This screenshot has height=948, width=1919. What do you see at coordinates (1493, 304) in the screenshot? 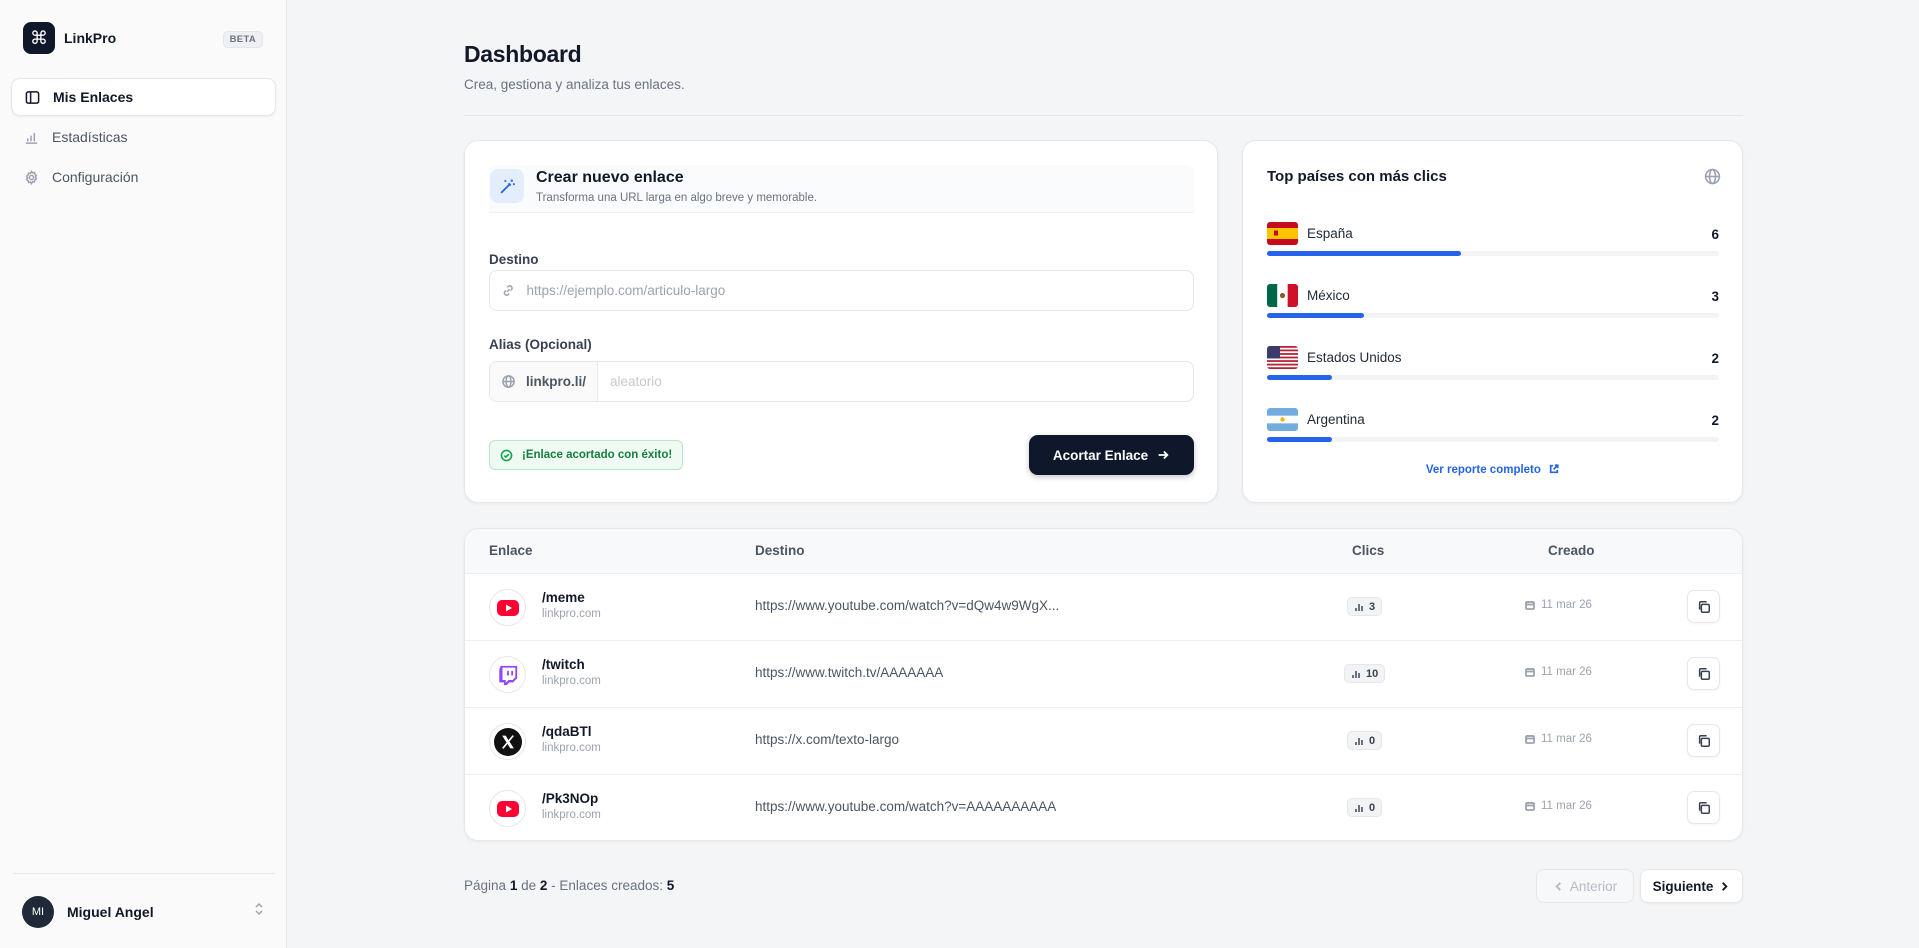
I see `country-row-mexico: México 3` at bounding box center [1493, 304].